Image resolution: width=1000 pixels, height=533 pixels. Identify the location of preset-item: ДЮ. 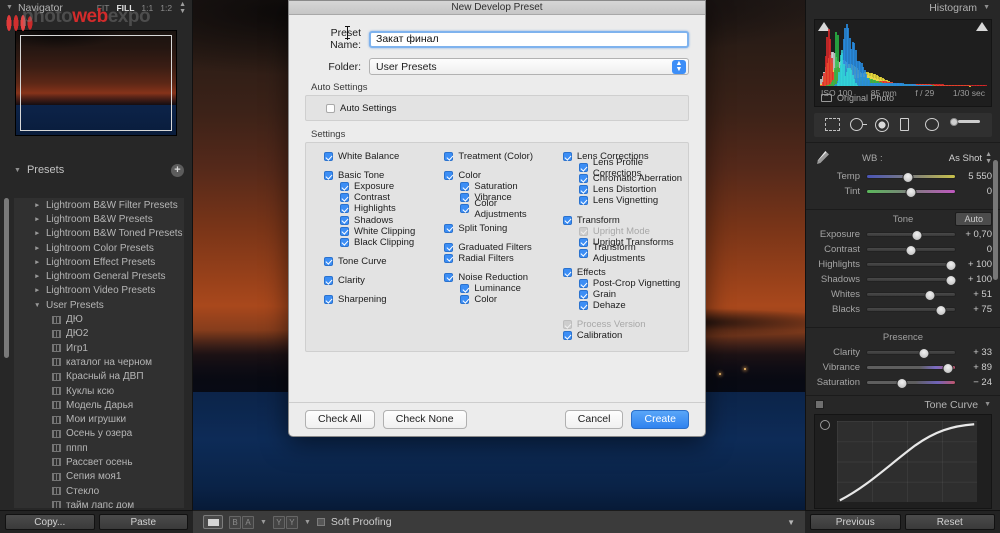
(99, 319).